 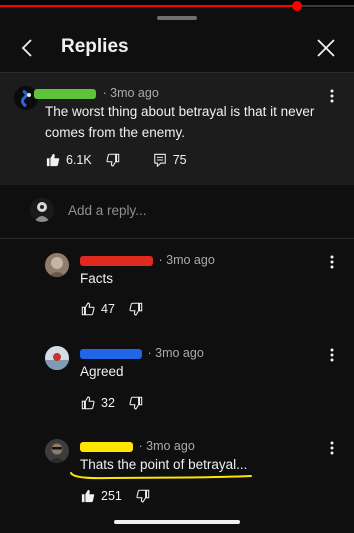 What do you see at coordinates (159, 160) in the screenshot?
I see `comment-icon` at bounding box center [159, 160].